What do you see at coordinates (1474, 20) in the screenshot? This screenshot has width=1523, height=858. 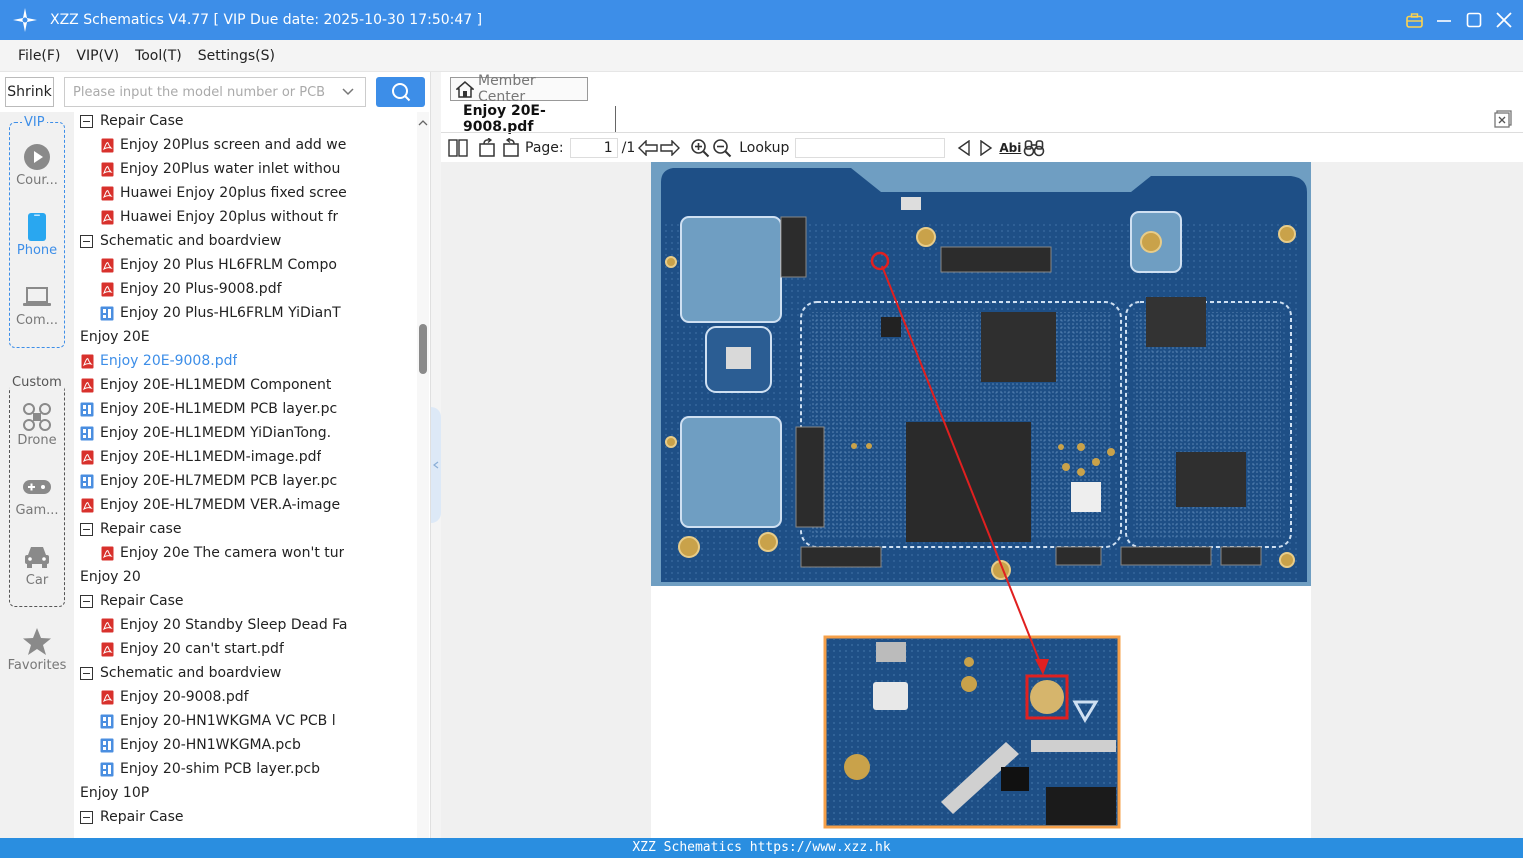 I see `maximize-icon` at bounding box center [1474, 20].